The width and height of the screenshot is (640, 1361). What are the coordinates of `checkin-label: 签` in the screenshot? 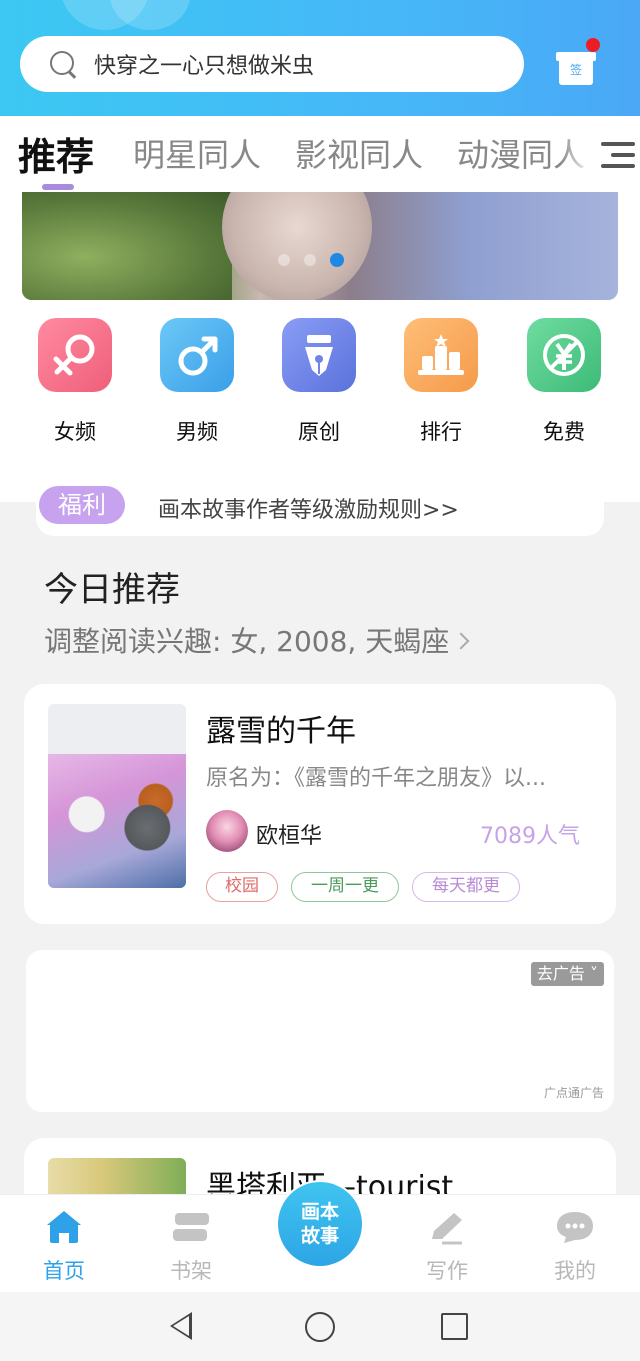 It's located at (575, 70).